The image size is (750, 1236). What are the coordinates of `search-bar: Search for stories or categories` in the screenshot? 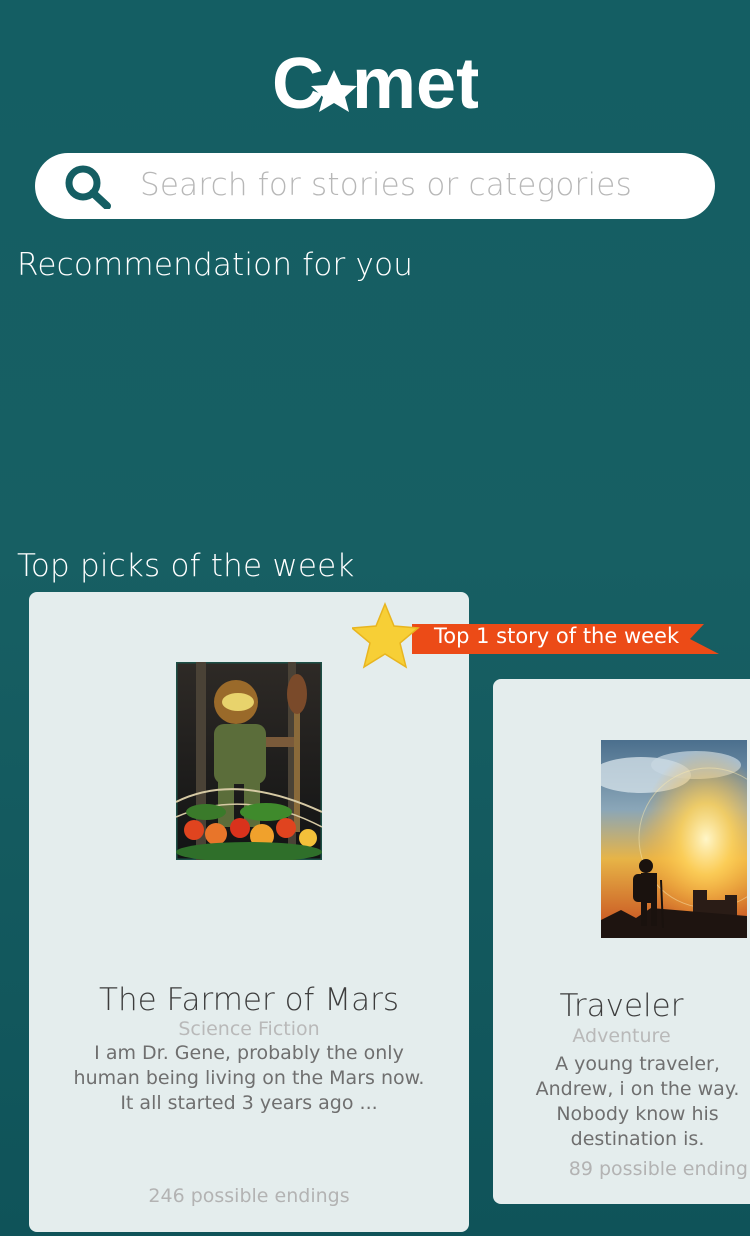 It's located at (375, 186).